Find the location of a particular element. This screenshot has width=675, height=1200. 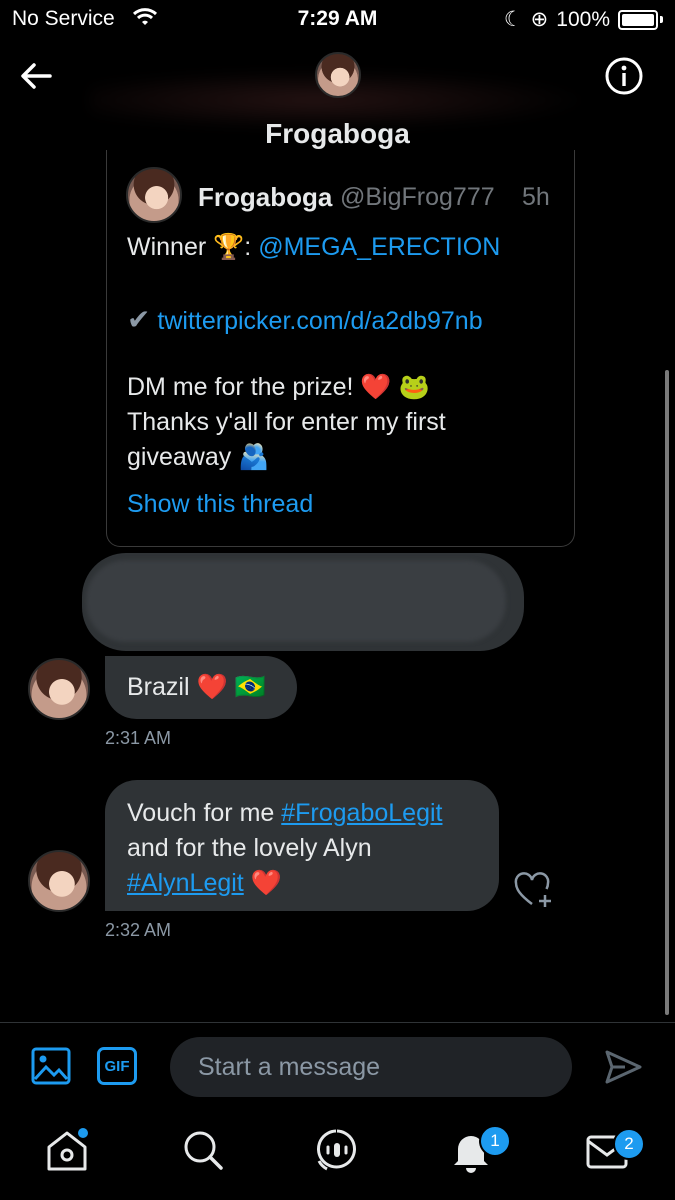

message-timestamp: 2:32 AM is located at coordinates (138, 930).